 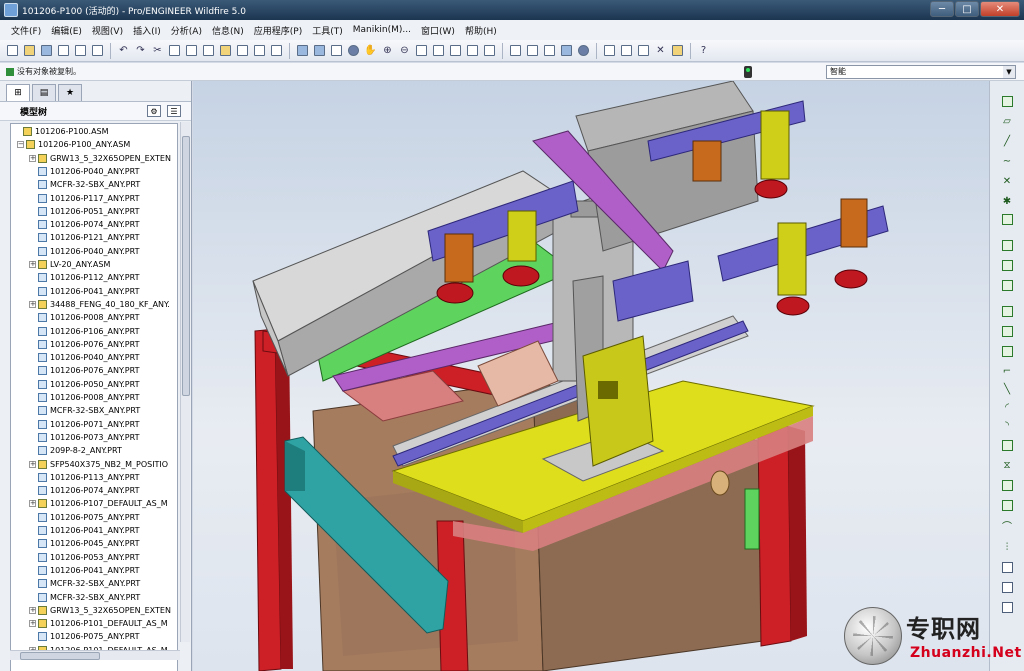 I want to click on tree-node: 101206-P106_ANY.PRT, so click(x=84, y=331).